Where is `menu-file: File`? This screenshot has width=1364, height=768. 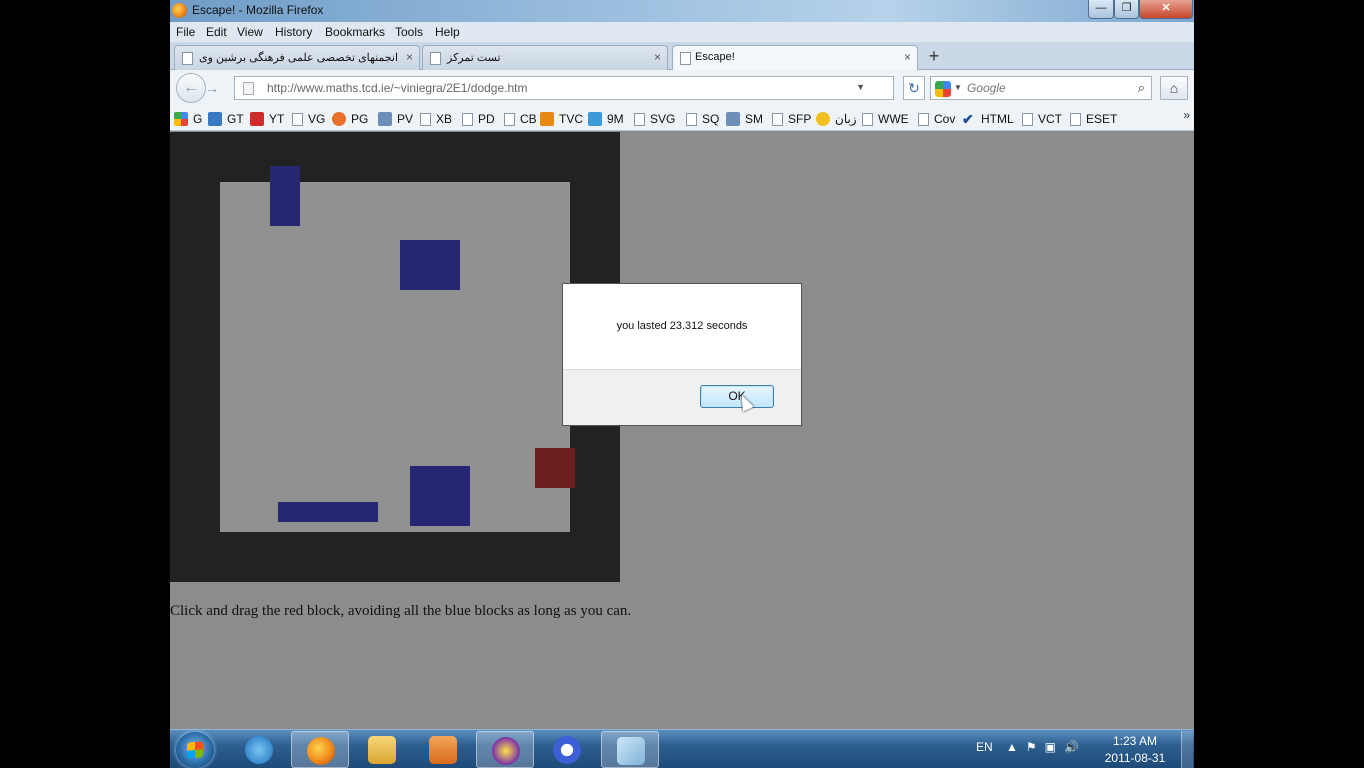
menu-file: File is located at coordinates (185, 32).